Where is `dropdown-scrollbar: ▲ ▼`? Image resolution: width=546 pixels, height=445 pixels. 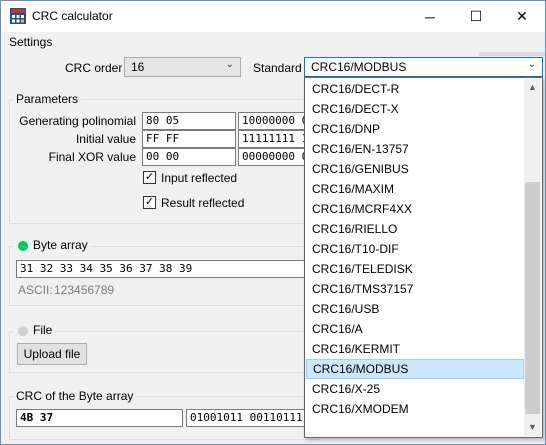 dropdown-scrollbar: ▲ ▼ is located at coordinates (532, 257).